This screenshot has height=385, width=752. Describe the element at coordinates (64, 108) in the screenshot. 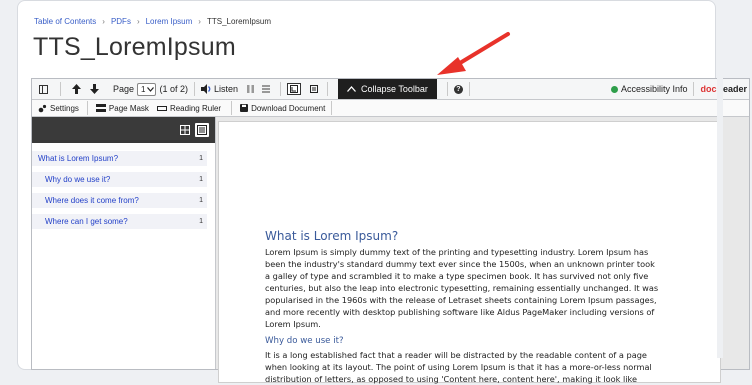

I see `settings-label: Settings` at that location.